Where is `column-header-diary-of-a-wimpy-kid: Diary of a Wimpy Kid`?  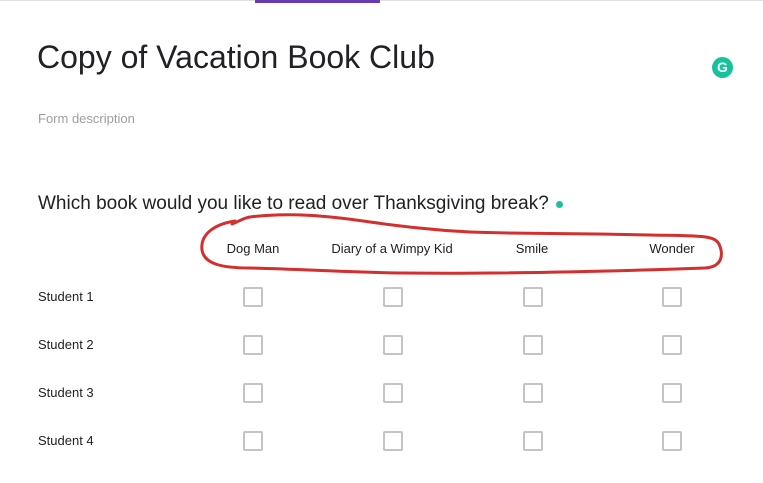 column-header-diary-of-a-wimpy-kid: Diary of a Wimpy Kid is located at coordinates (392, 248).